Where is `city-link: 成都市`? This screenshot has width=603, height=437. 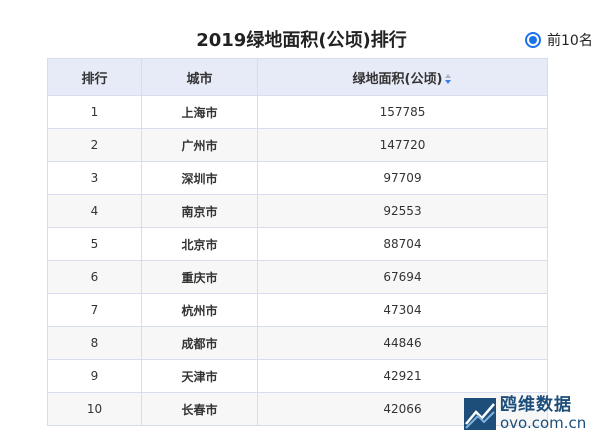 city-link: 成都市 is located at coordinates (199, 343).